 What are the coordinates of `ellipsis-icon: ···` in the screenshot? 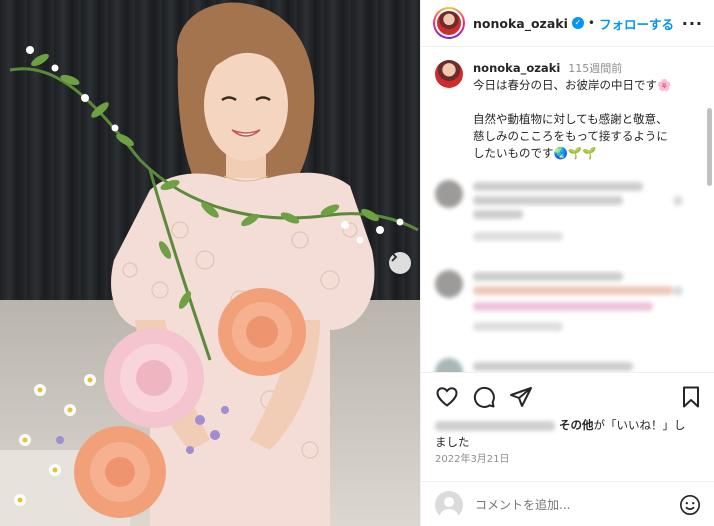 It's located at (692, 23).